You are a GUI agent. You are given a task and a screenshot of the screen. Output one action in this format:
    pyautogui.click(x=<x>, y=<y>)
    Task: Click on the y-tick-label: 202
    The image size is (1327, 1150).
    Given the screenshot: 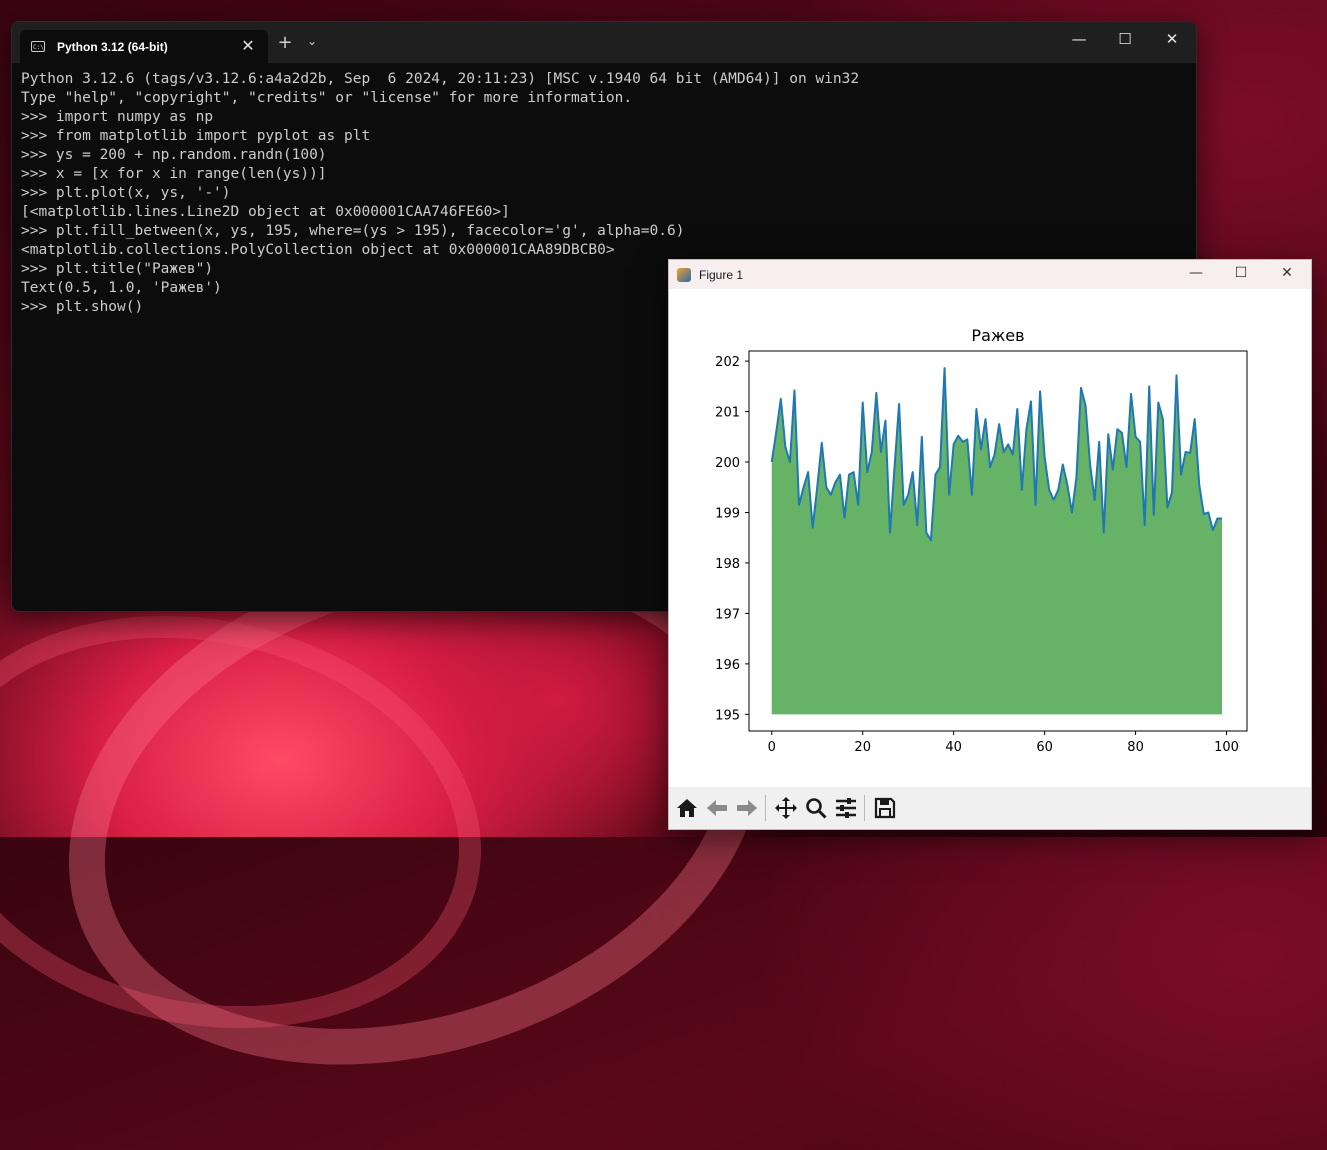 What is the action you would take?
    pyautogui.click(x=727, y=362)
    